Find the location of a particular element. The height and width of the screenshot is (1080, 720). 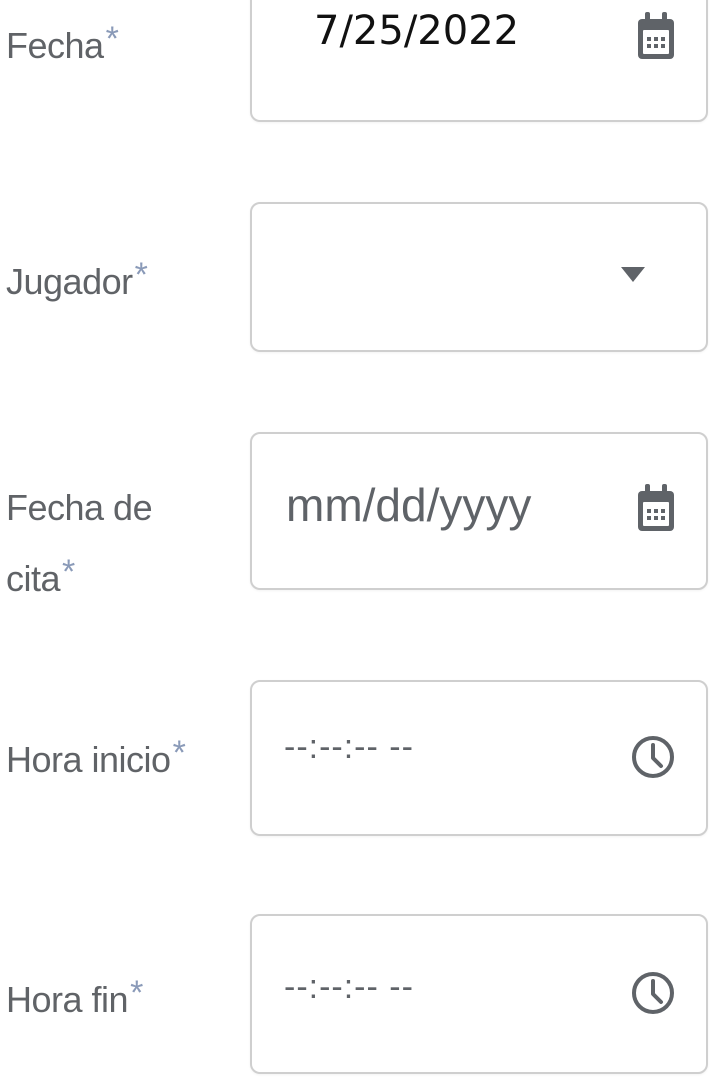

jugador-label: Jugador* is located at coordinates (77, 278).